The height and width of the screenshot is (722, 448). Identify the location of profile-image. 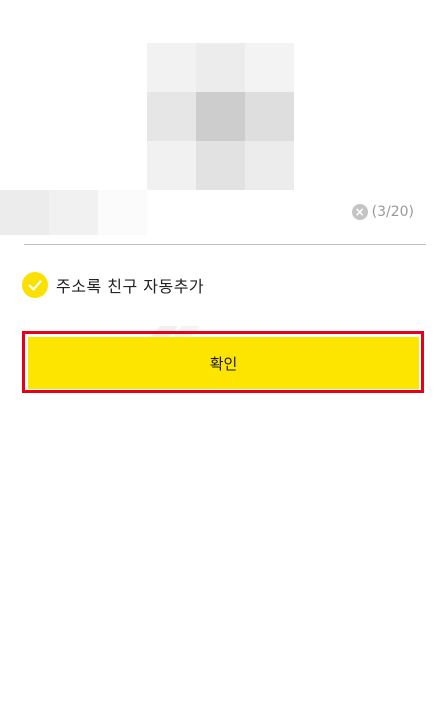
(220, 116).